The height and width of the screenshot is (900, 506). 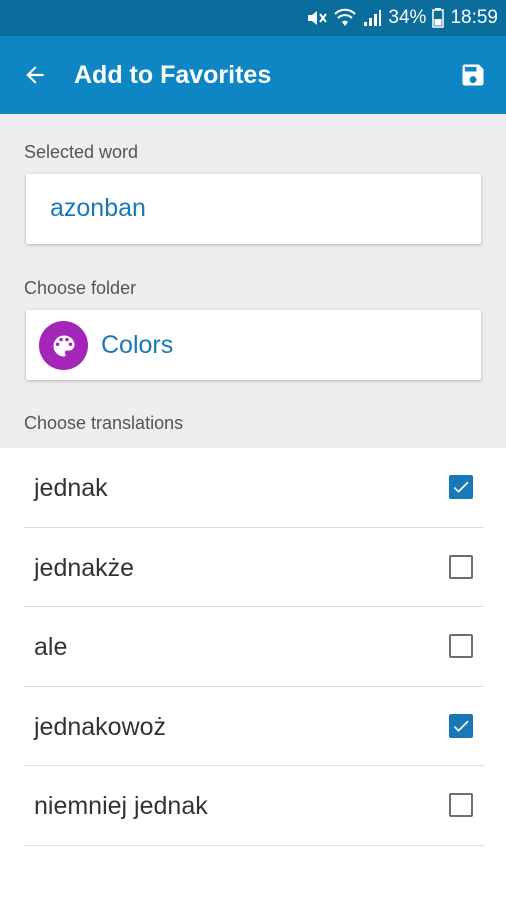 I want to click on mute-icon, so click(x=317, y=18).